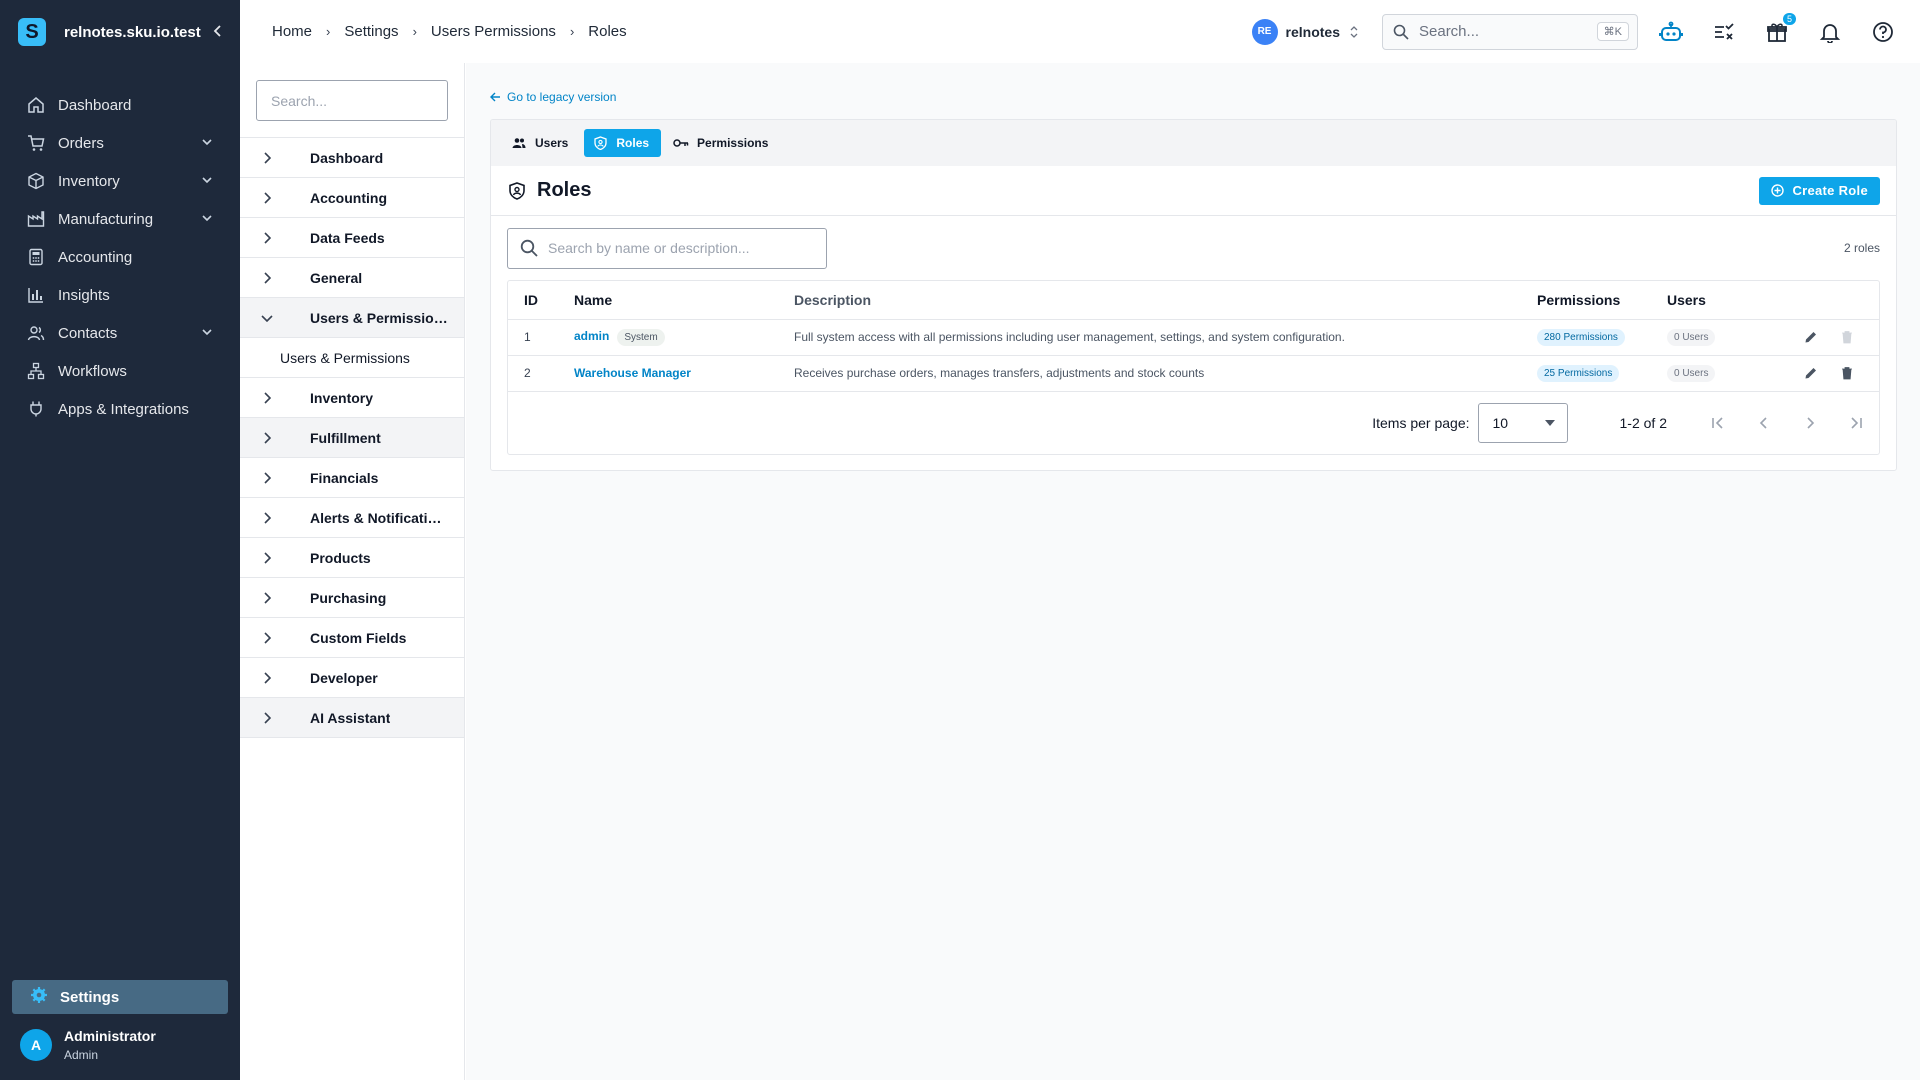 The height and width of the screenshot is (1080, 1920). What do you see at coordinates (218, 32) in the screenshot?
I see `collapse-sidebar-button` at bounding box center [218, 32].